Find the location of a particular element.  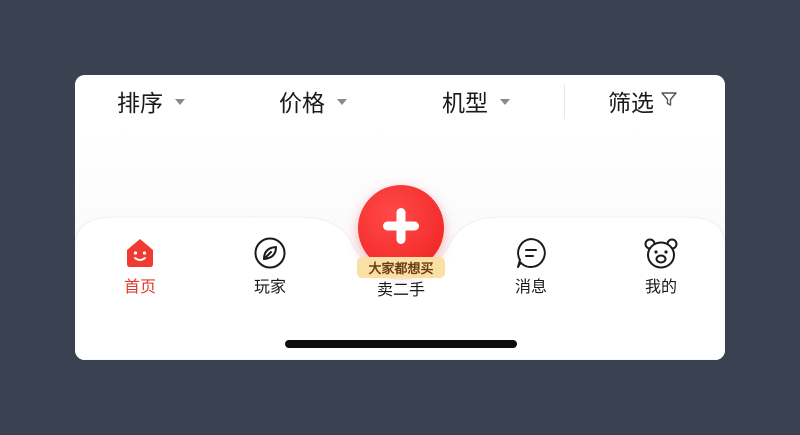

sort-dropdown: 排序 is located at coordinates (151, 101).